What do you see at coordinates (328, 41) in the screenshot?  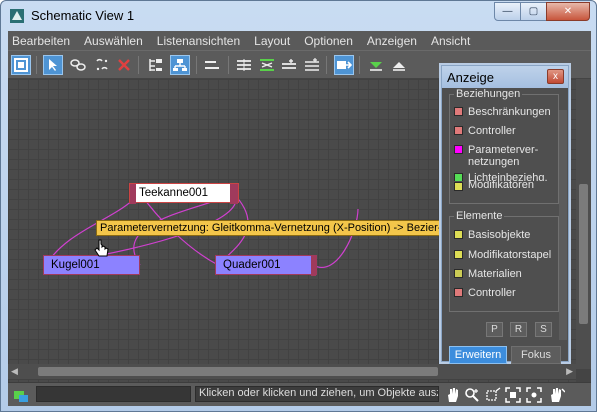 I see `menu-optionen: Optionen` at bounding box center [328, 41].